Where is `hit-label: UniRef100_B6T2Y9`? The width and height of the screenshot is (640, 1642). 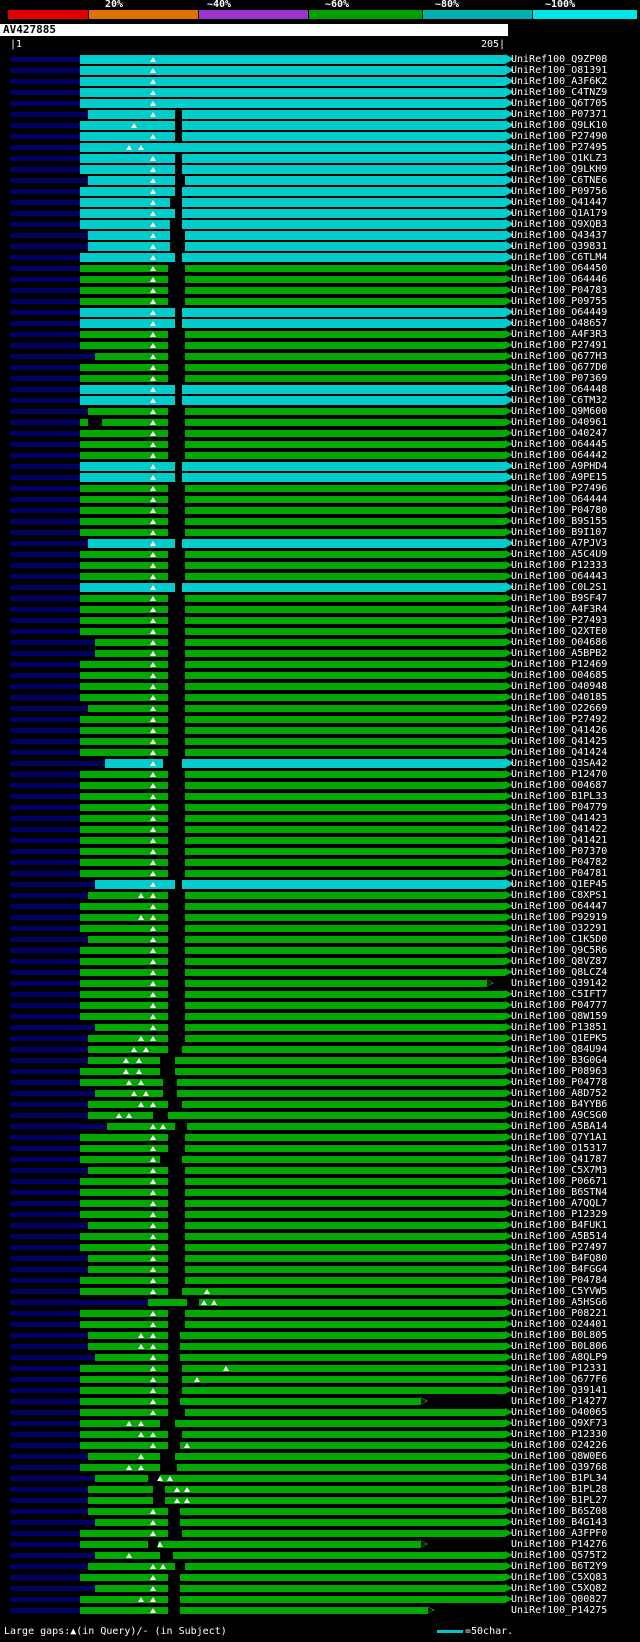 hit-label: UniRef100_B6T2Y9 is located at coordinates (559, 1566).